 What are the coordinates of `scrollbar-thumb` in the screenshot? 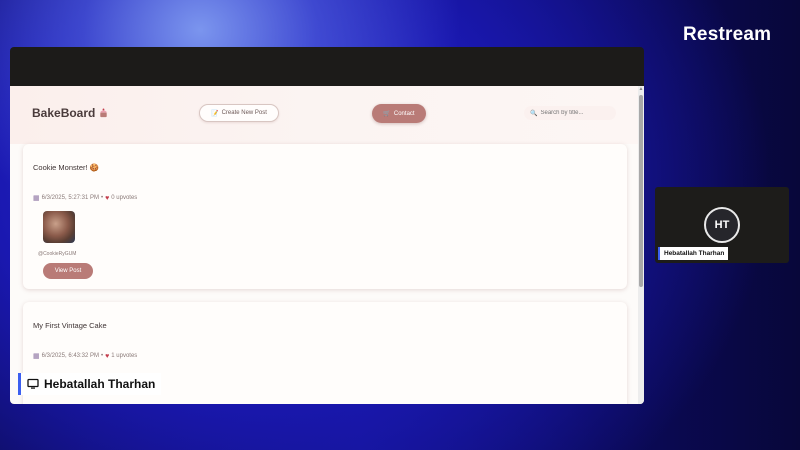 It's located at (641, 191).